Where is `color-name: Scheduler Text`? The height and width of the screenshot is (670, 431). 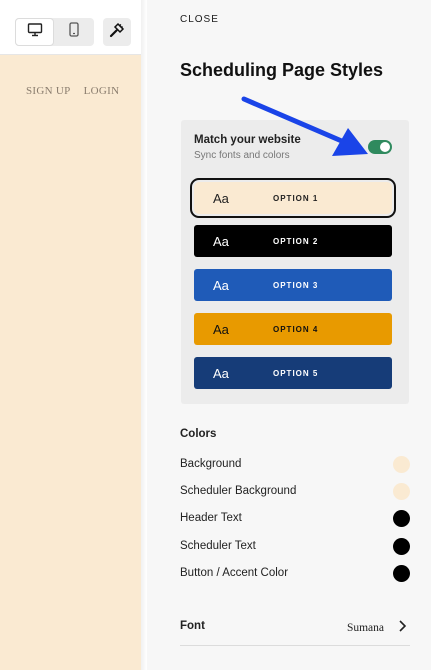
color-name: Scheduler Text is located at coordinates (218, 546).